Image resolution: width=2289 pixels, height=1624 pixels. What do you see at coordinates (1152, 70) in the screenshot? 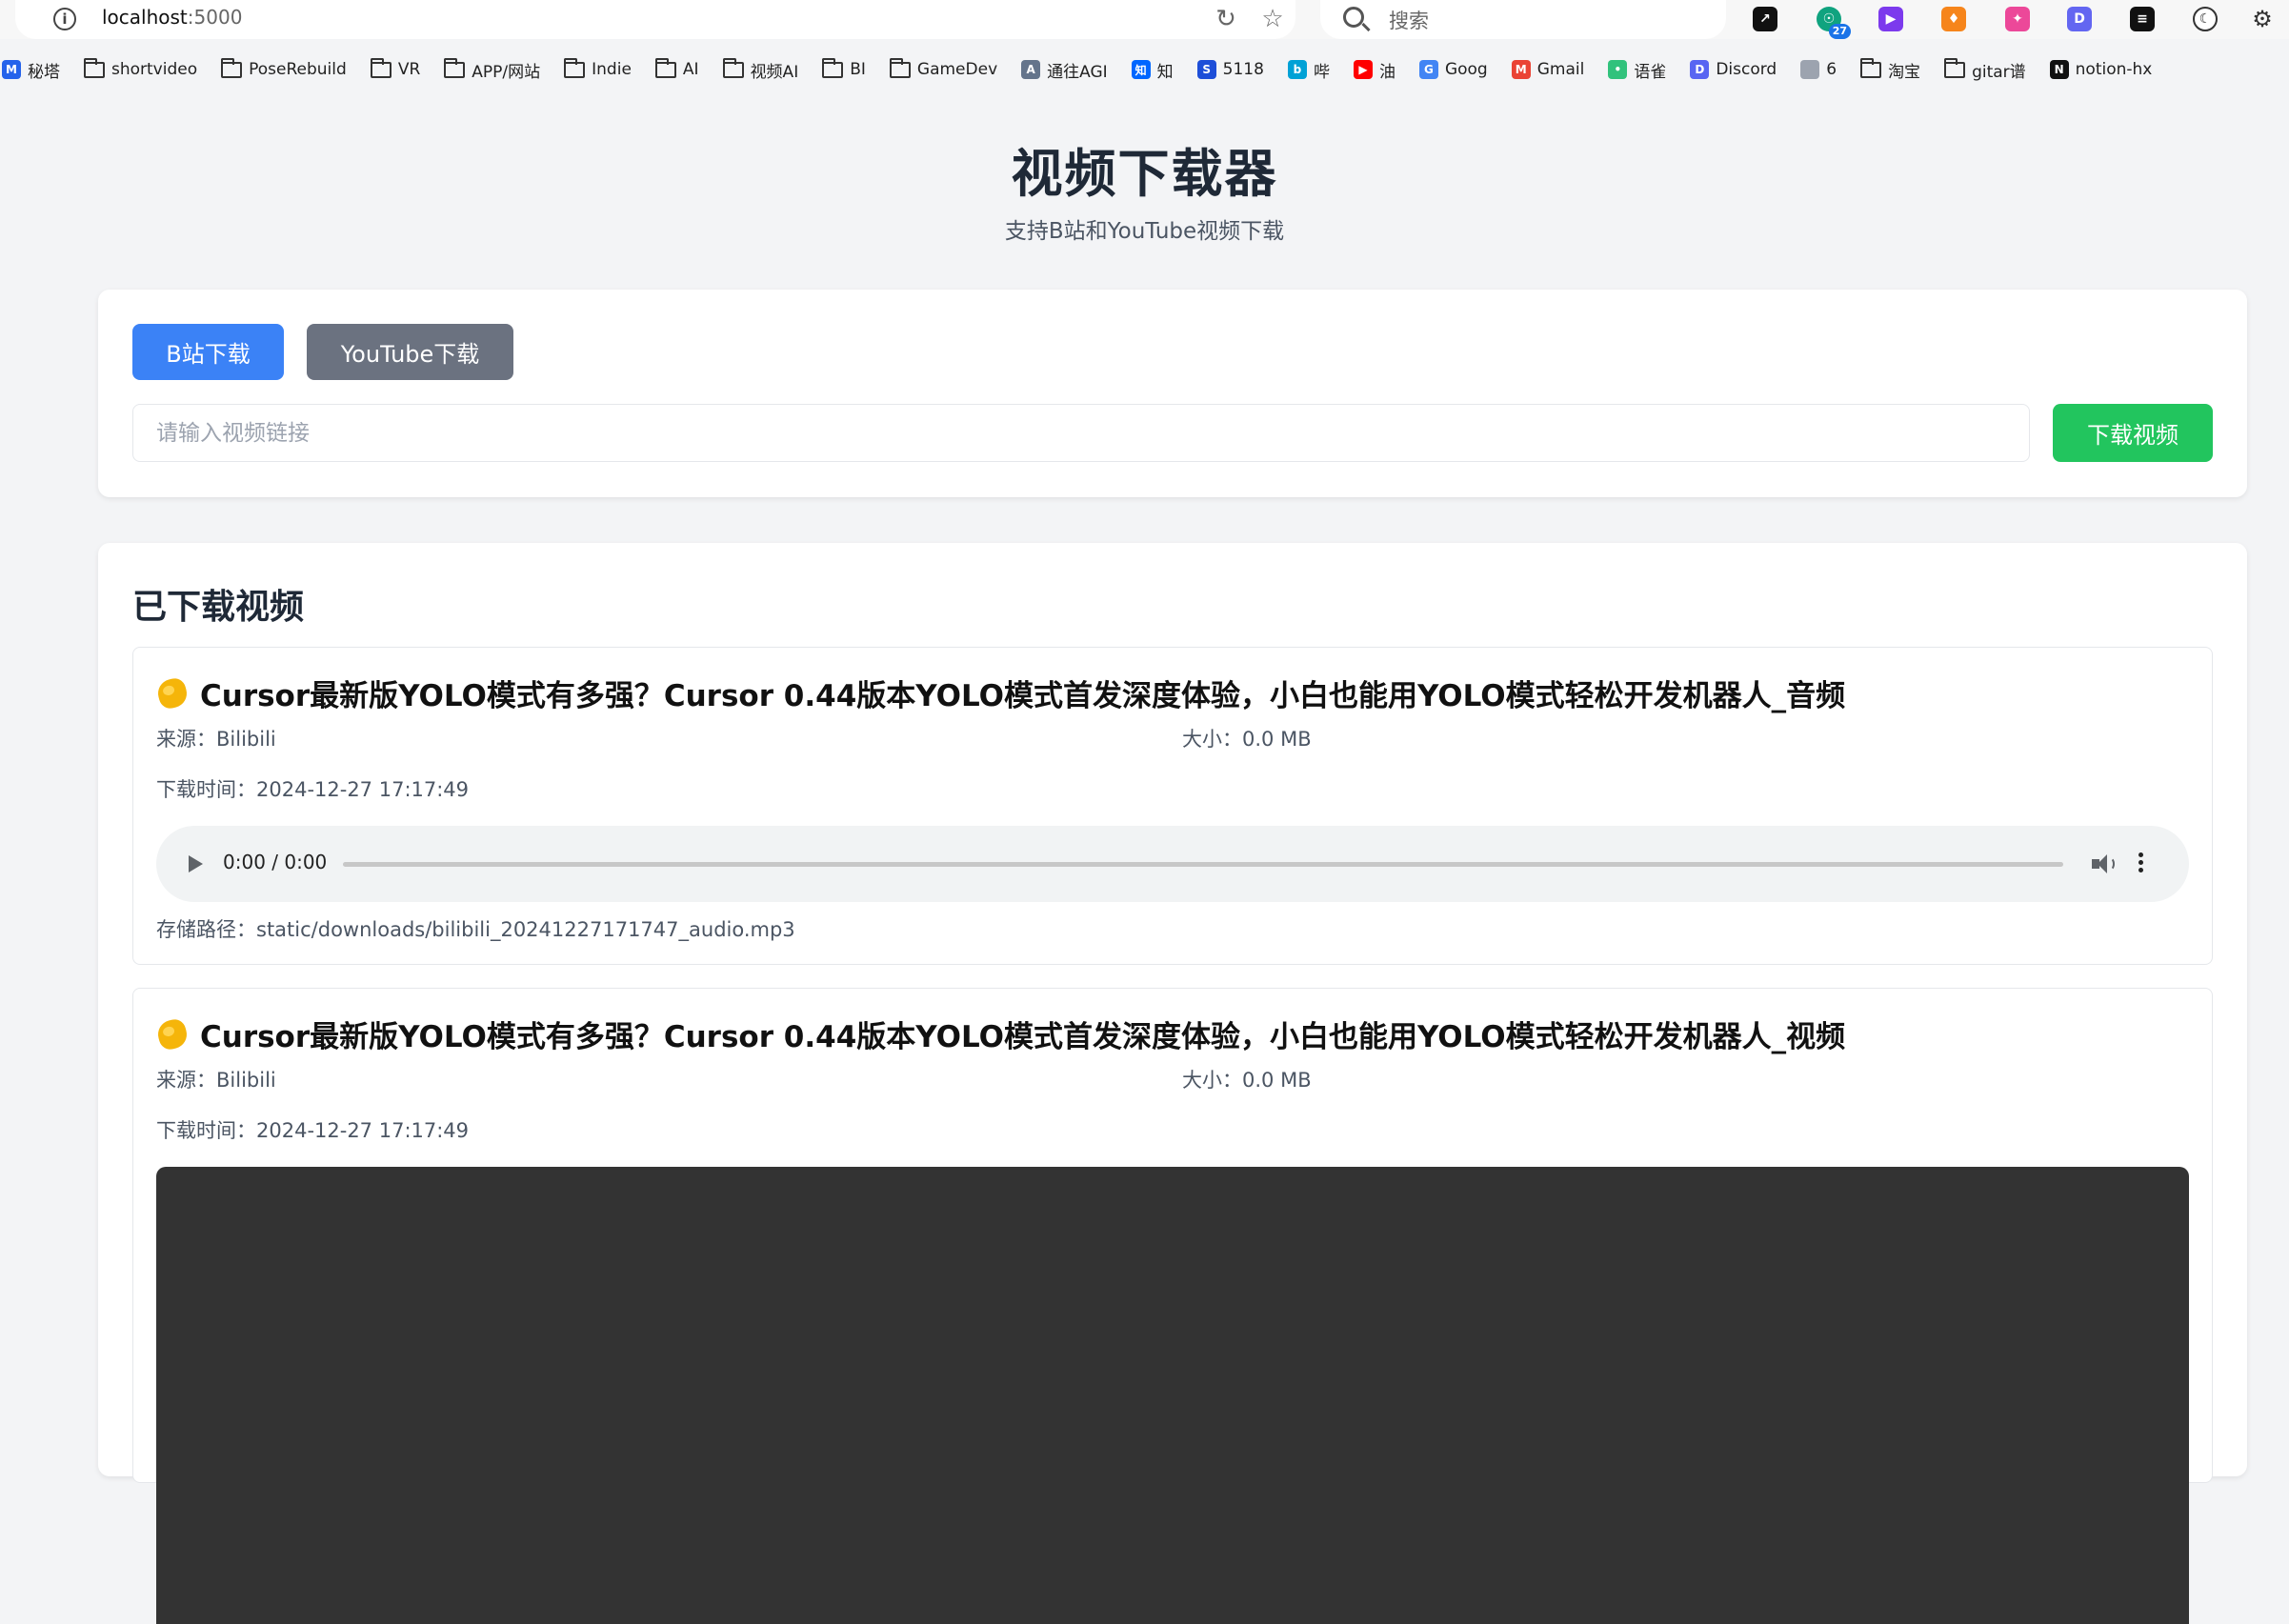
I see `bookmark-11: 知知` at bounding box center [1152, 70].